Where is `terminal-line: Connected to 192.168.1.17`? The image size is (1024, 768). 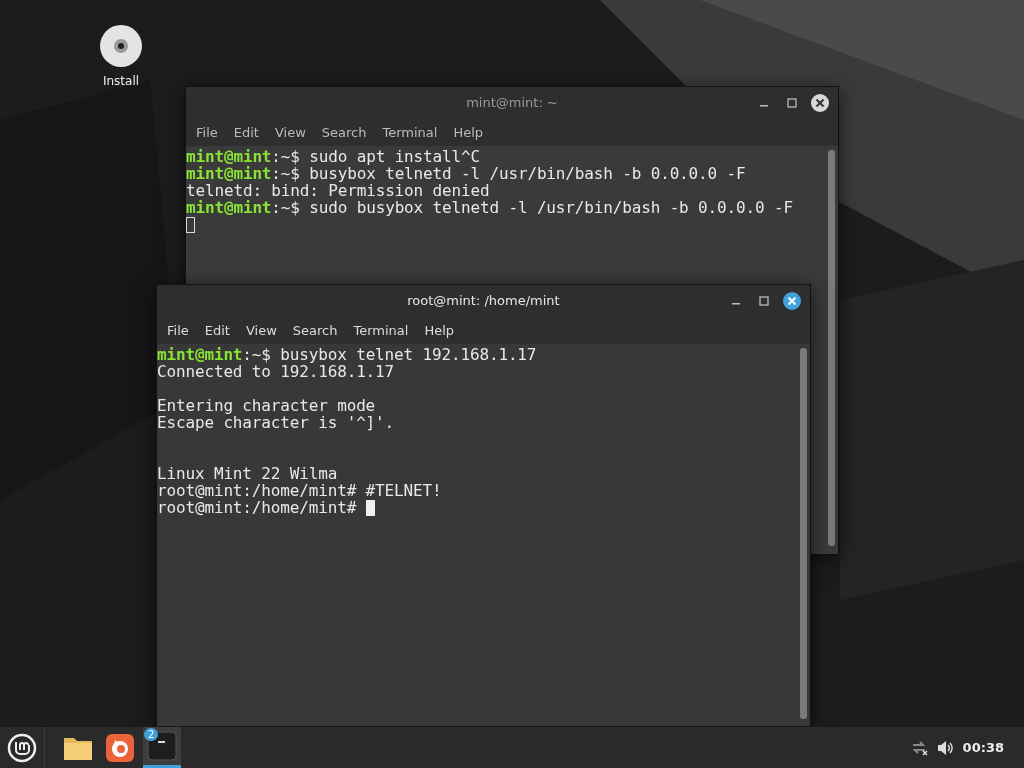 terminal-line: Connected to 192.168.1.17 is located at coordinates (276, 371).